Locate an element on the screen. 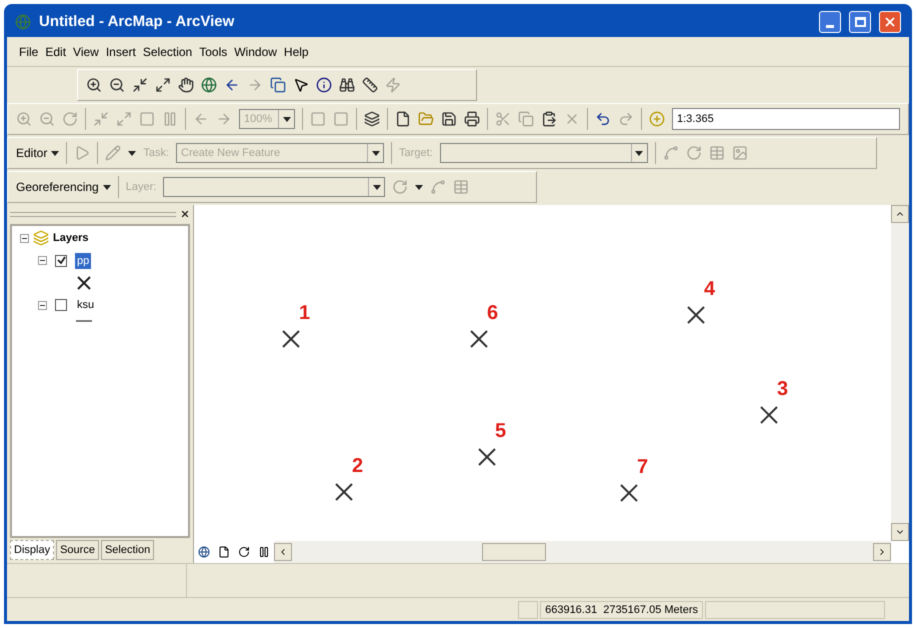 The height and width of the screenshot is (628, 916). minimize-button is located at coordinates (830, 22).